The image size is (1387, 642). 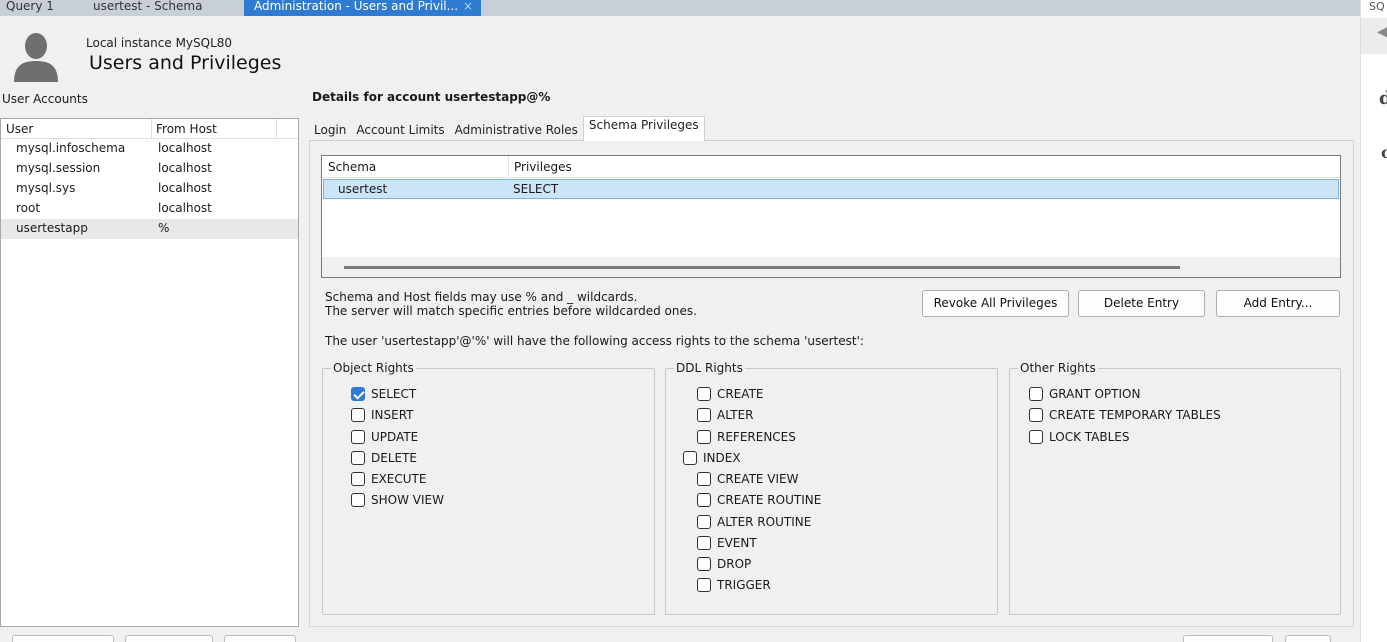 I want to click on user-icon, so click(x=36, y=57).